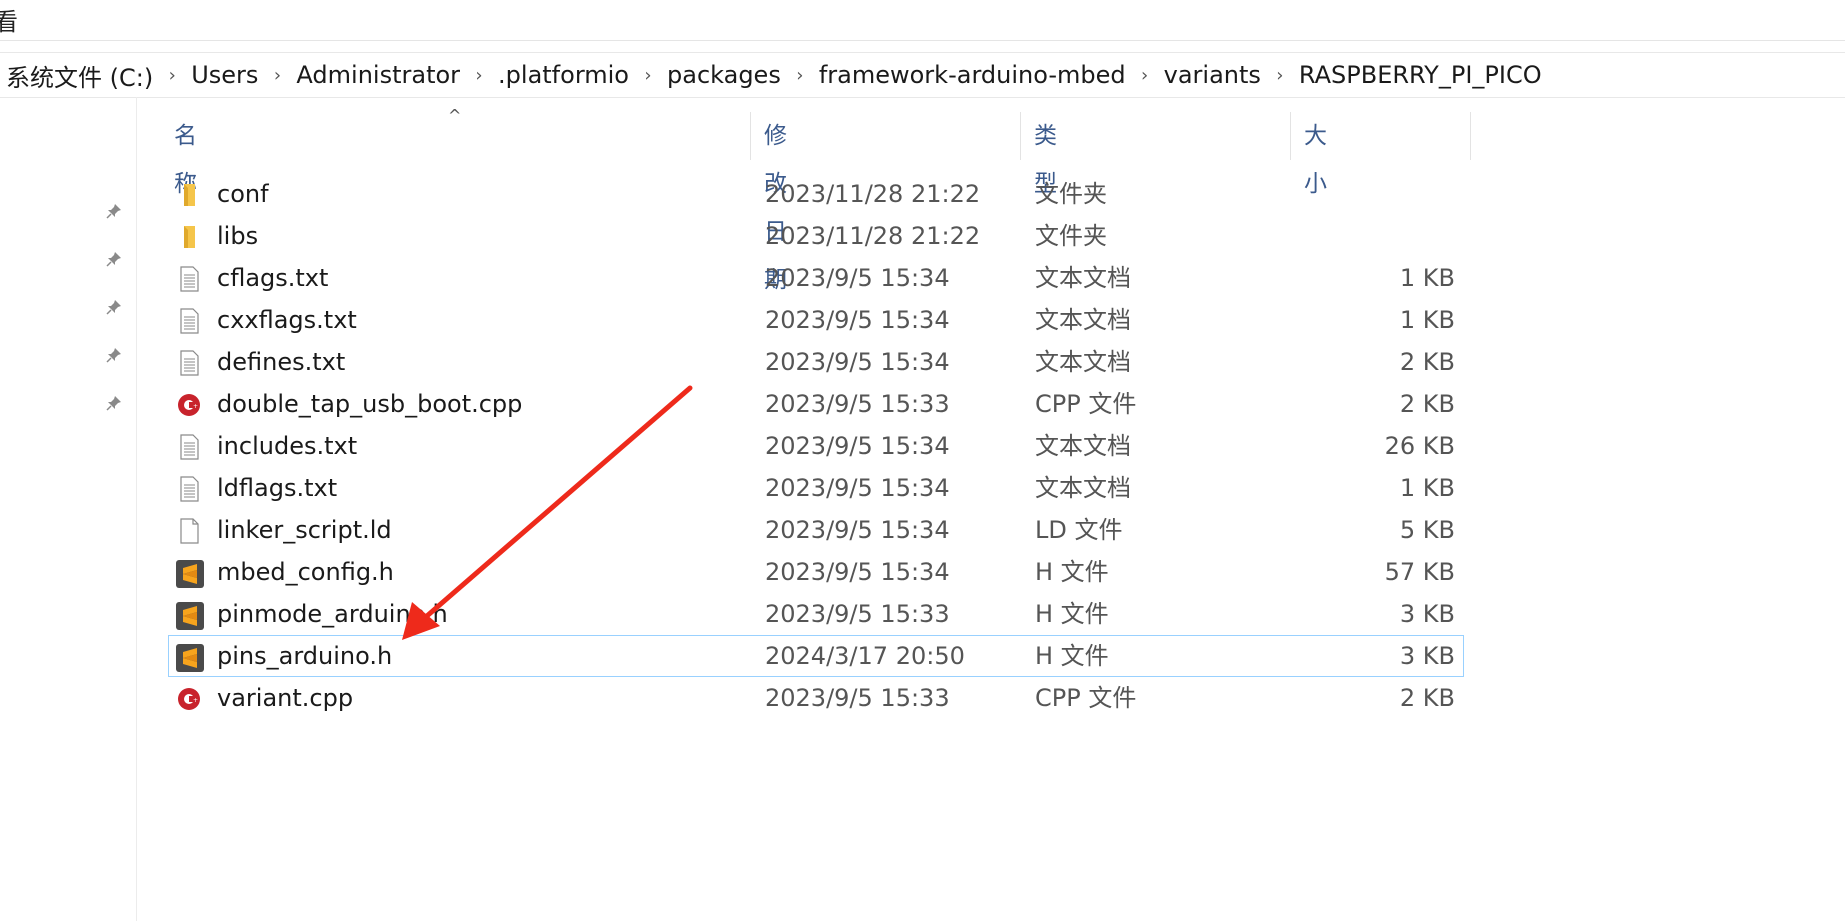  What do you see at coordinates (80, 75) in the screenshot?
I see `breadcrumb-item-drive: 系统文件 (C:)` at bounding box center [80, 75].